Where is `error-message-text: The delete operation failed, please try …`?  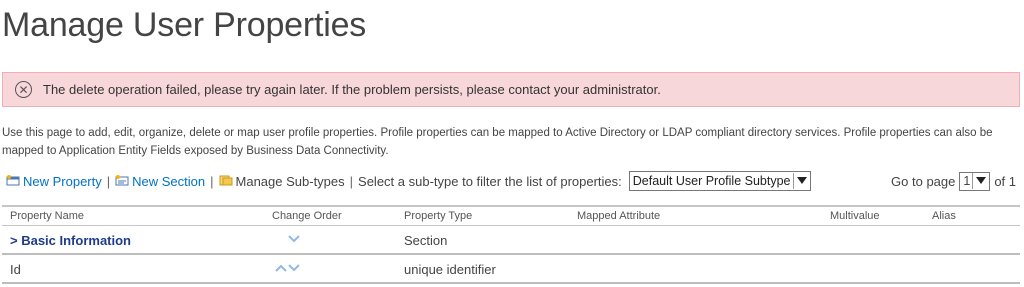 error-message-text: The delete operation failed, please try … is located at coordinates (352, 89).